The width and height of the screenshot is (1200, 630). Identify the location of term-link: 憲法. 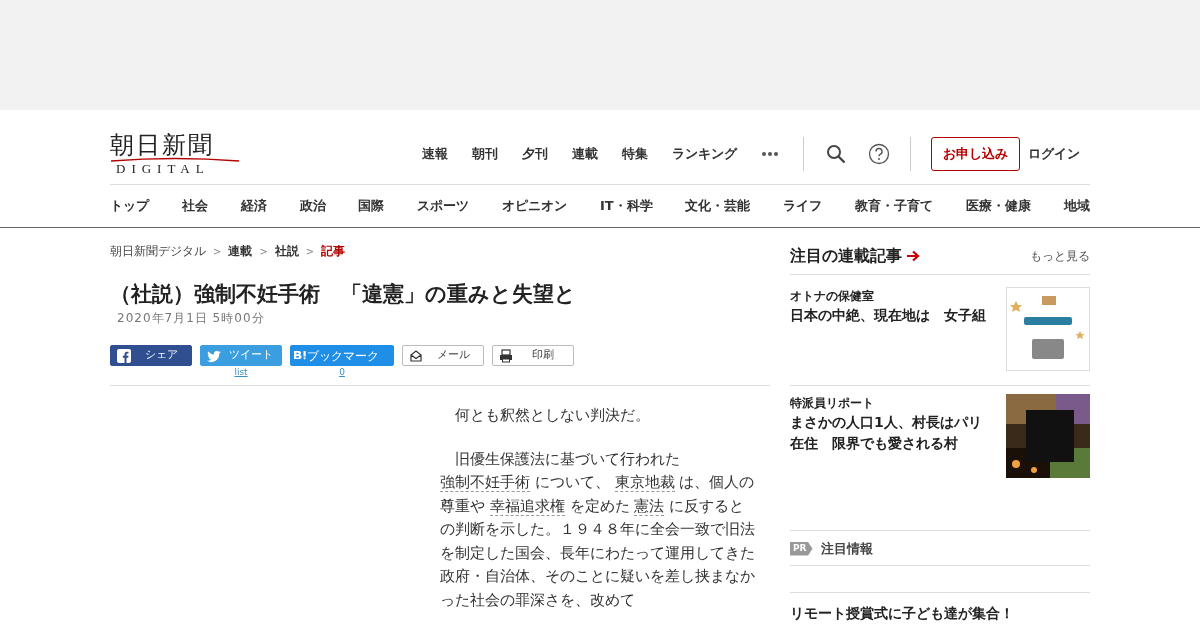
(649, 506).